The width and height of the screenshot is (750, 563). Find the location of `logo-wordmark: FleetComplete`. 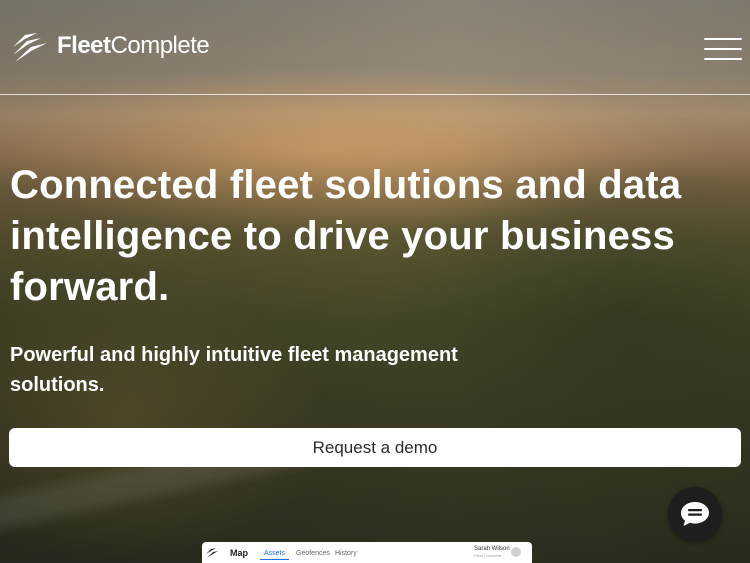

logo-wordmark: FleetComplete is located at coordinates (133, 45).